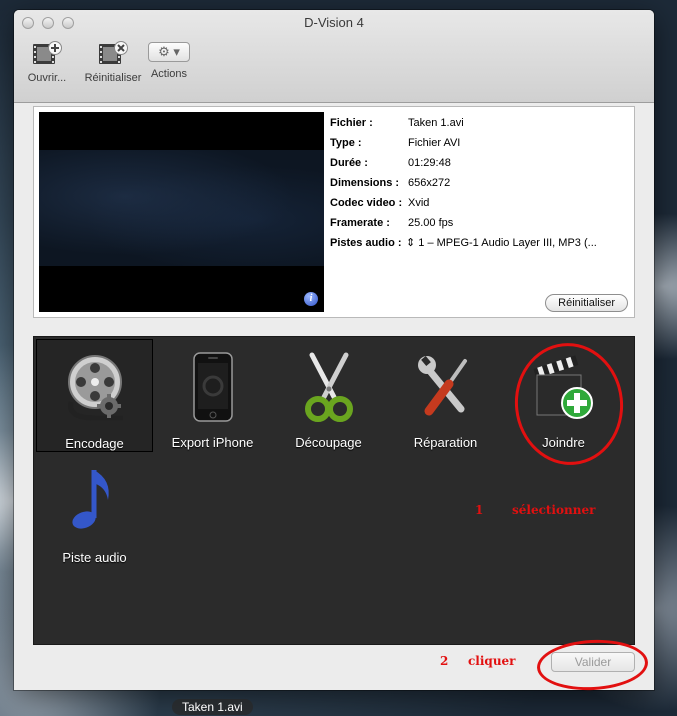 This screenshot has height=716, width=677. Describe the element at coordinates (334, 22) in the screenshot. I see `window-title: D-Vision 4` at that location.